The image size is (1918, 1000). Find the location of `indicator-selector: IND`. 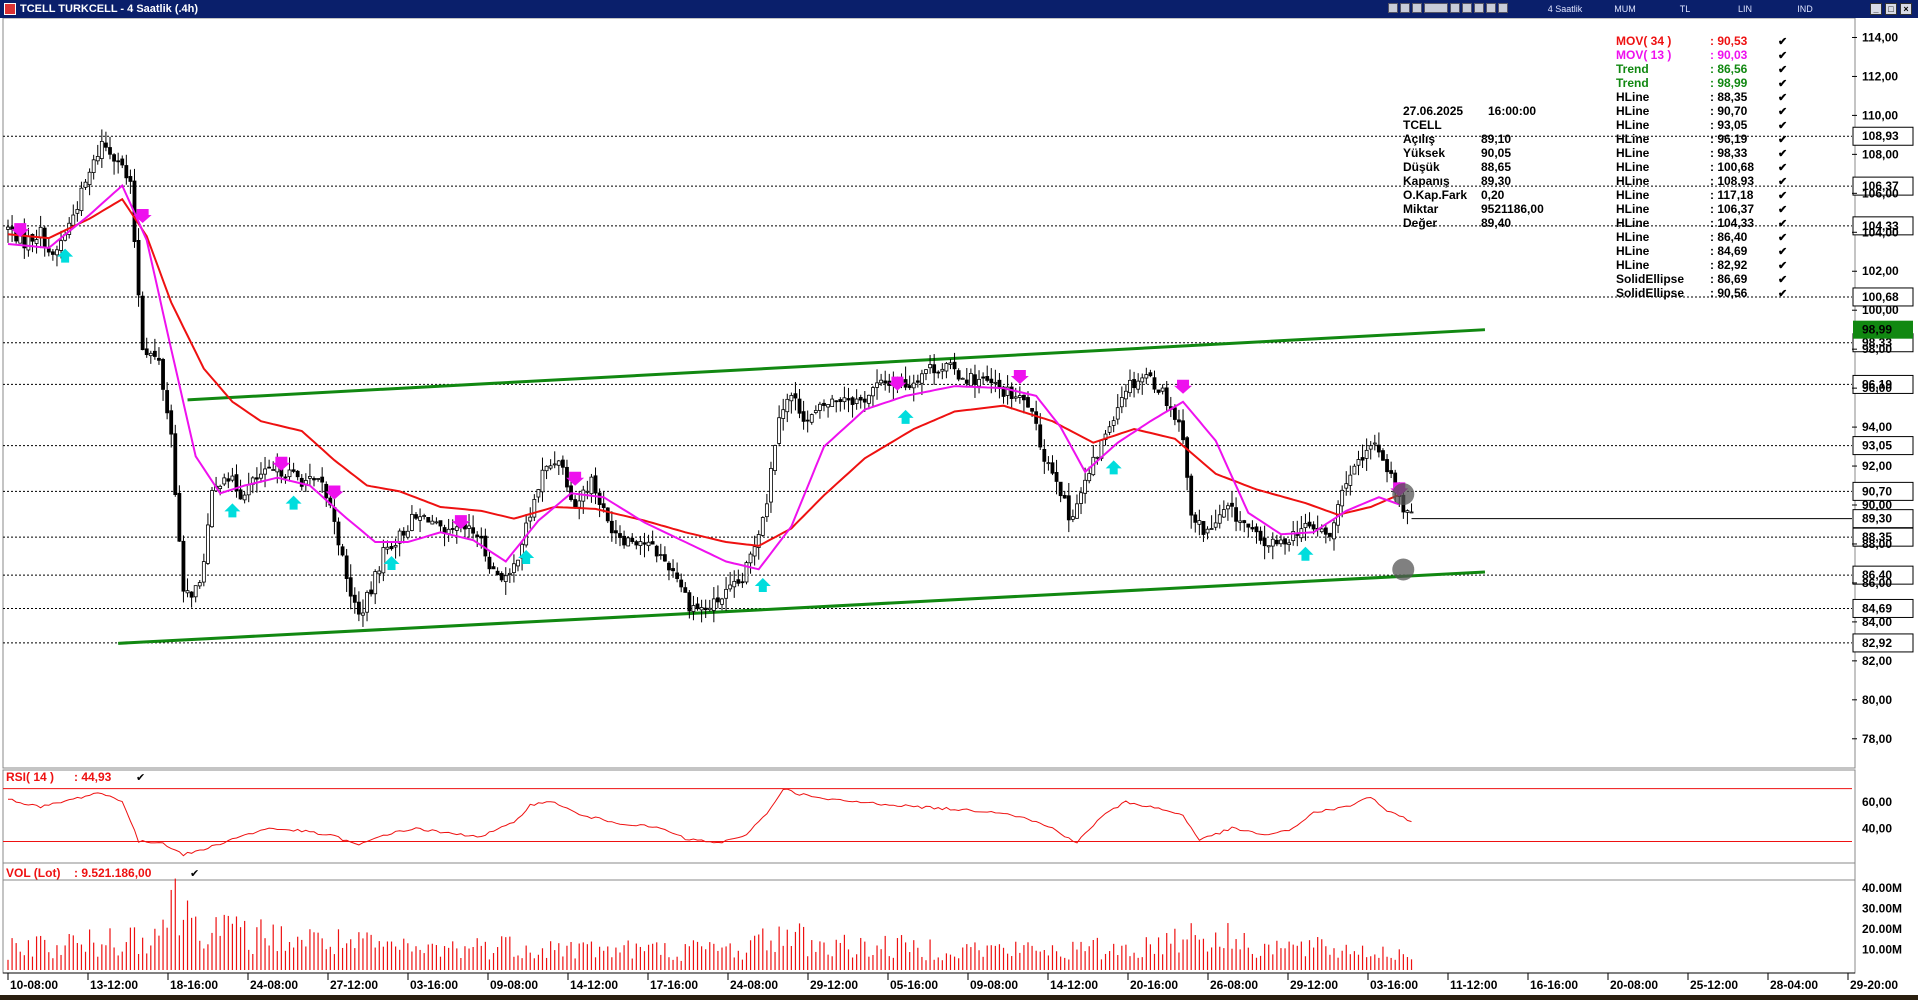

indicator-selector: IND is located at coordinates (1805, 9).